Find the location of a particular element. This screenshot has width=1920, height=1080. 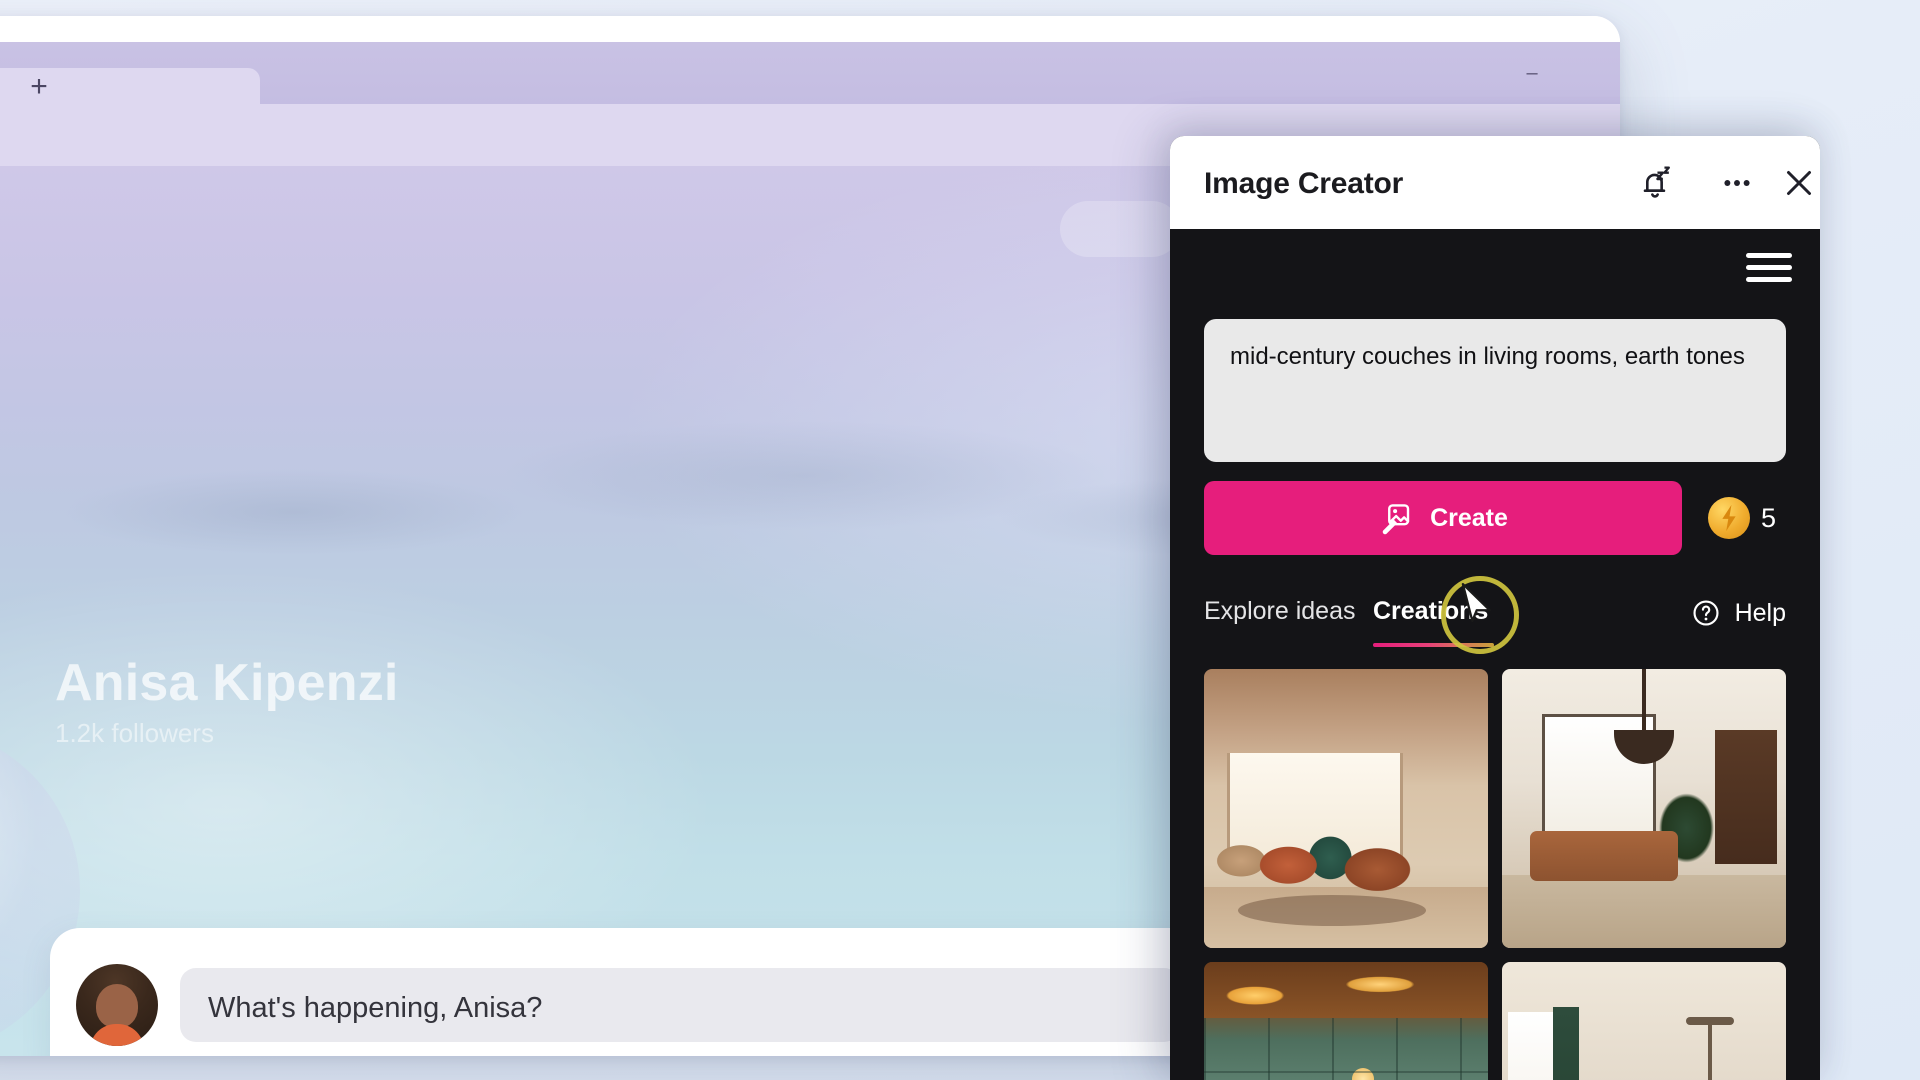

boost-coin-icon is located at coordinates (1729, 518).